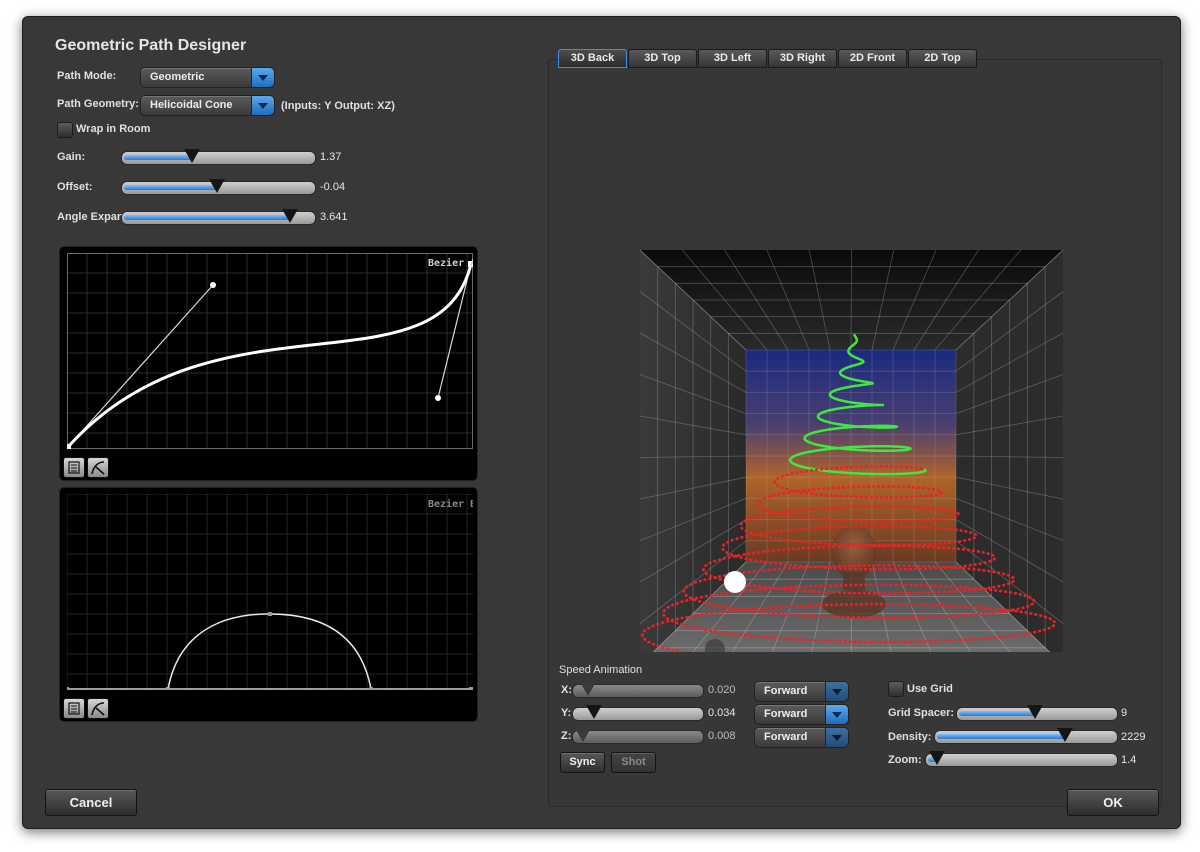  I want to click on density-slider, so click(1026, 736).